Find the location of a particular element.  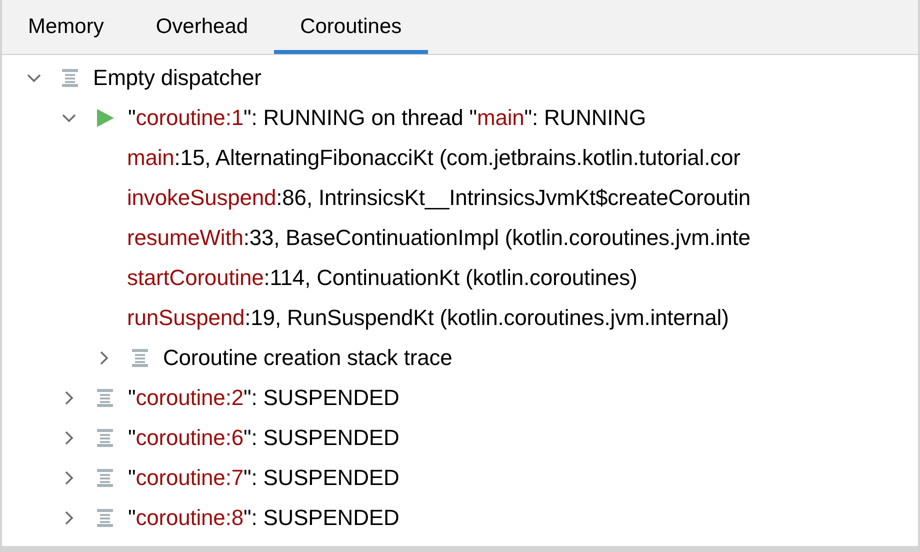

tab: Memory is located at coordinates (66, 27).